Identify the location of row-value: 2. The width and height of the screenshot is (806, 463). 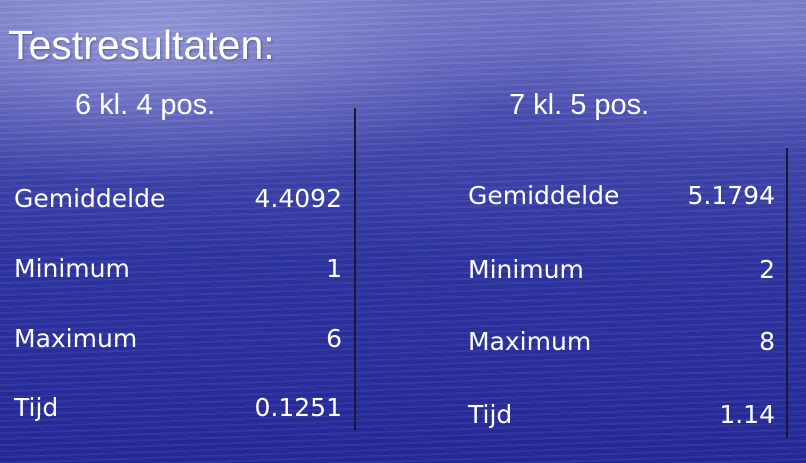
(767, 269).